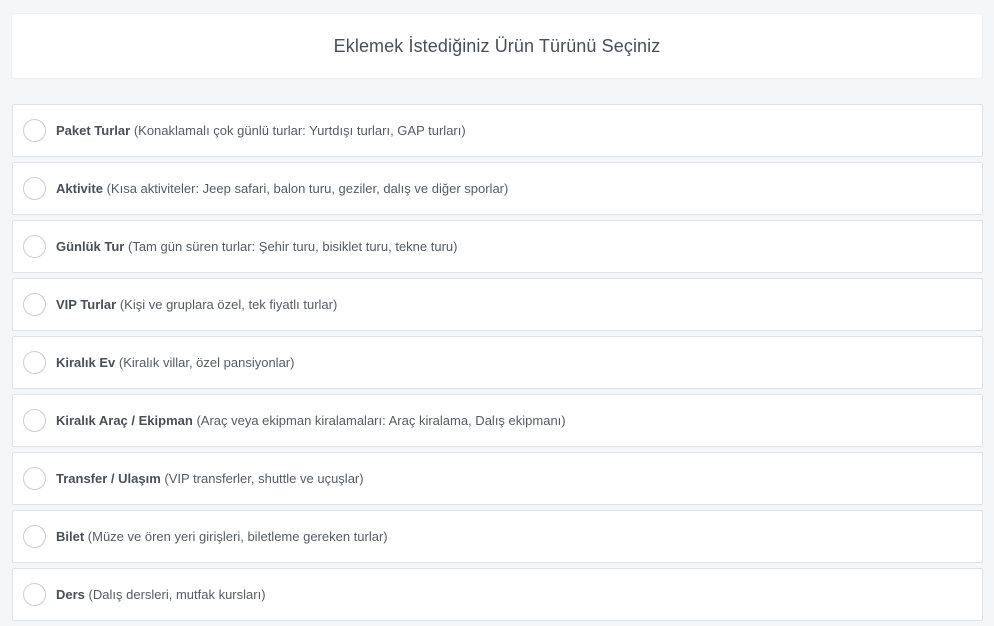  Describe the element at coordinates (90, 246) in the screenshot. I see `option-name: Günlük Tur` at that location.